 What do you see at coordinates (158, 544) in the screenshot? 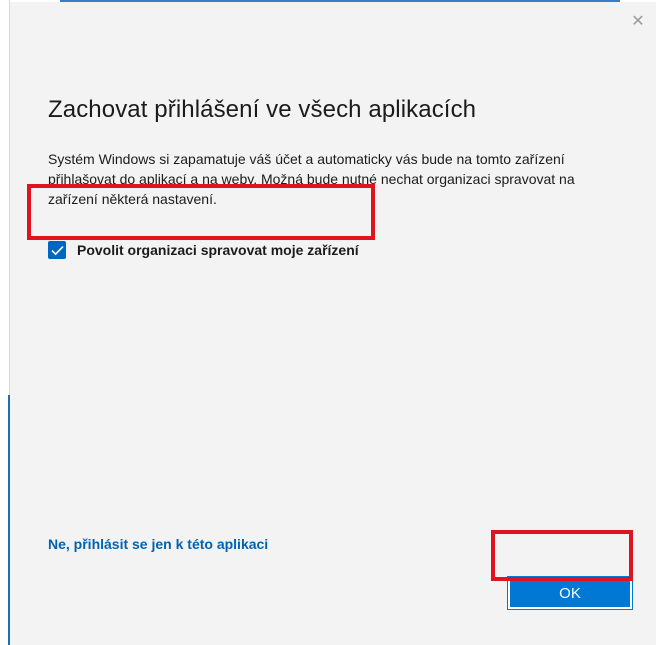
I see `sign-in-this-app-only-link: Ne, přihlásit se jen k této aplikaci` at bounding box center [158, 544].